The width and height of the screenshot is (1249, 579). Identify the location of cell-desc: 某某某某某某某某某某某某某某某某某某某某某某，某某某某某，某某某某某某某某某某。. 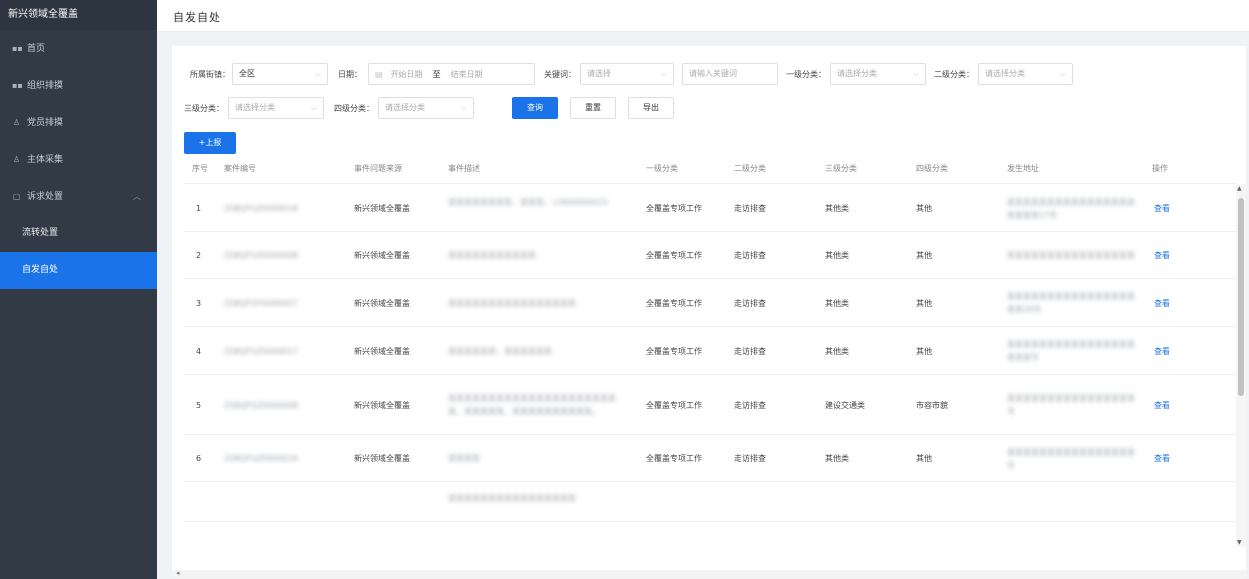
(532, 405).